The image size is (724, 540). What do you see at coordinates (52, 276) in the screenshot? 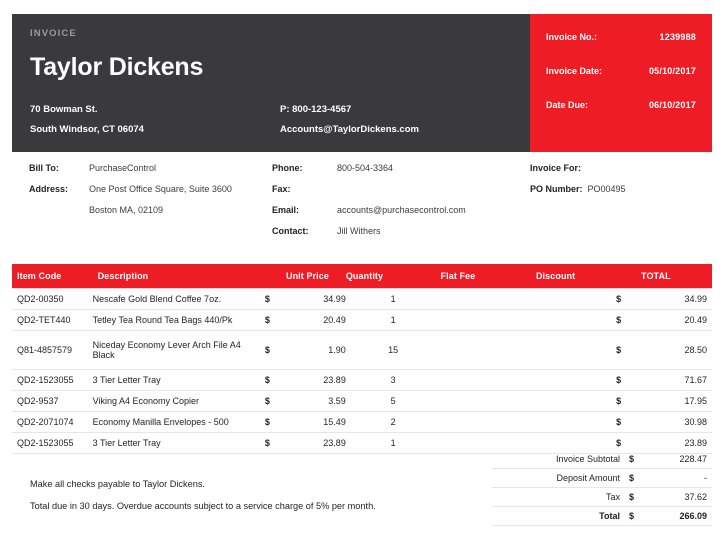
I see `column-header-item-code: Item Code` at bounding box center [52, 276].